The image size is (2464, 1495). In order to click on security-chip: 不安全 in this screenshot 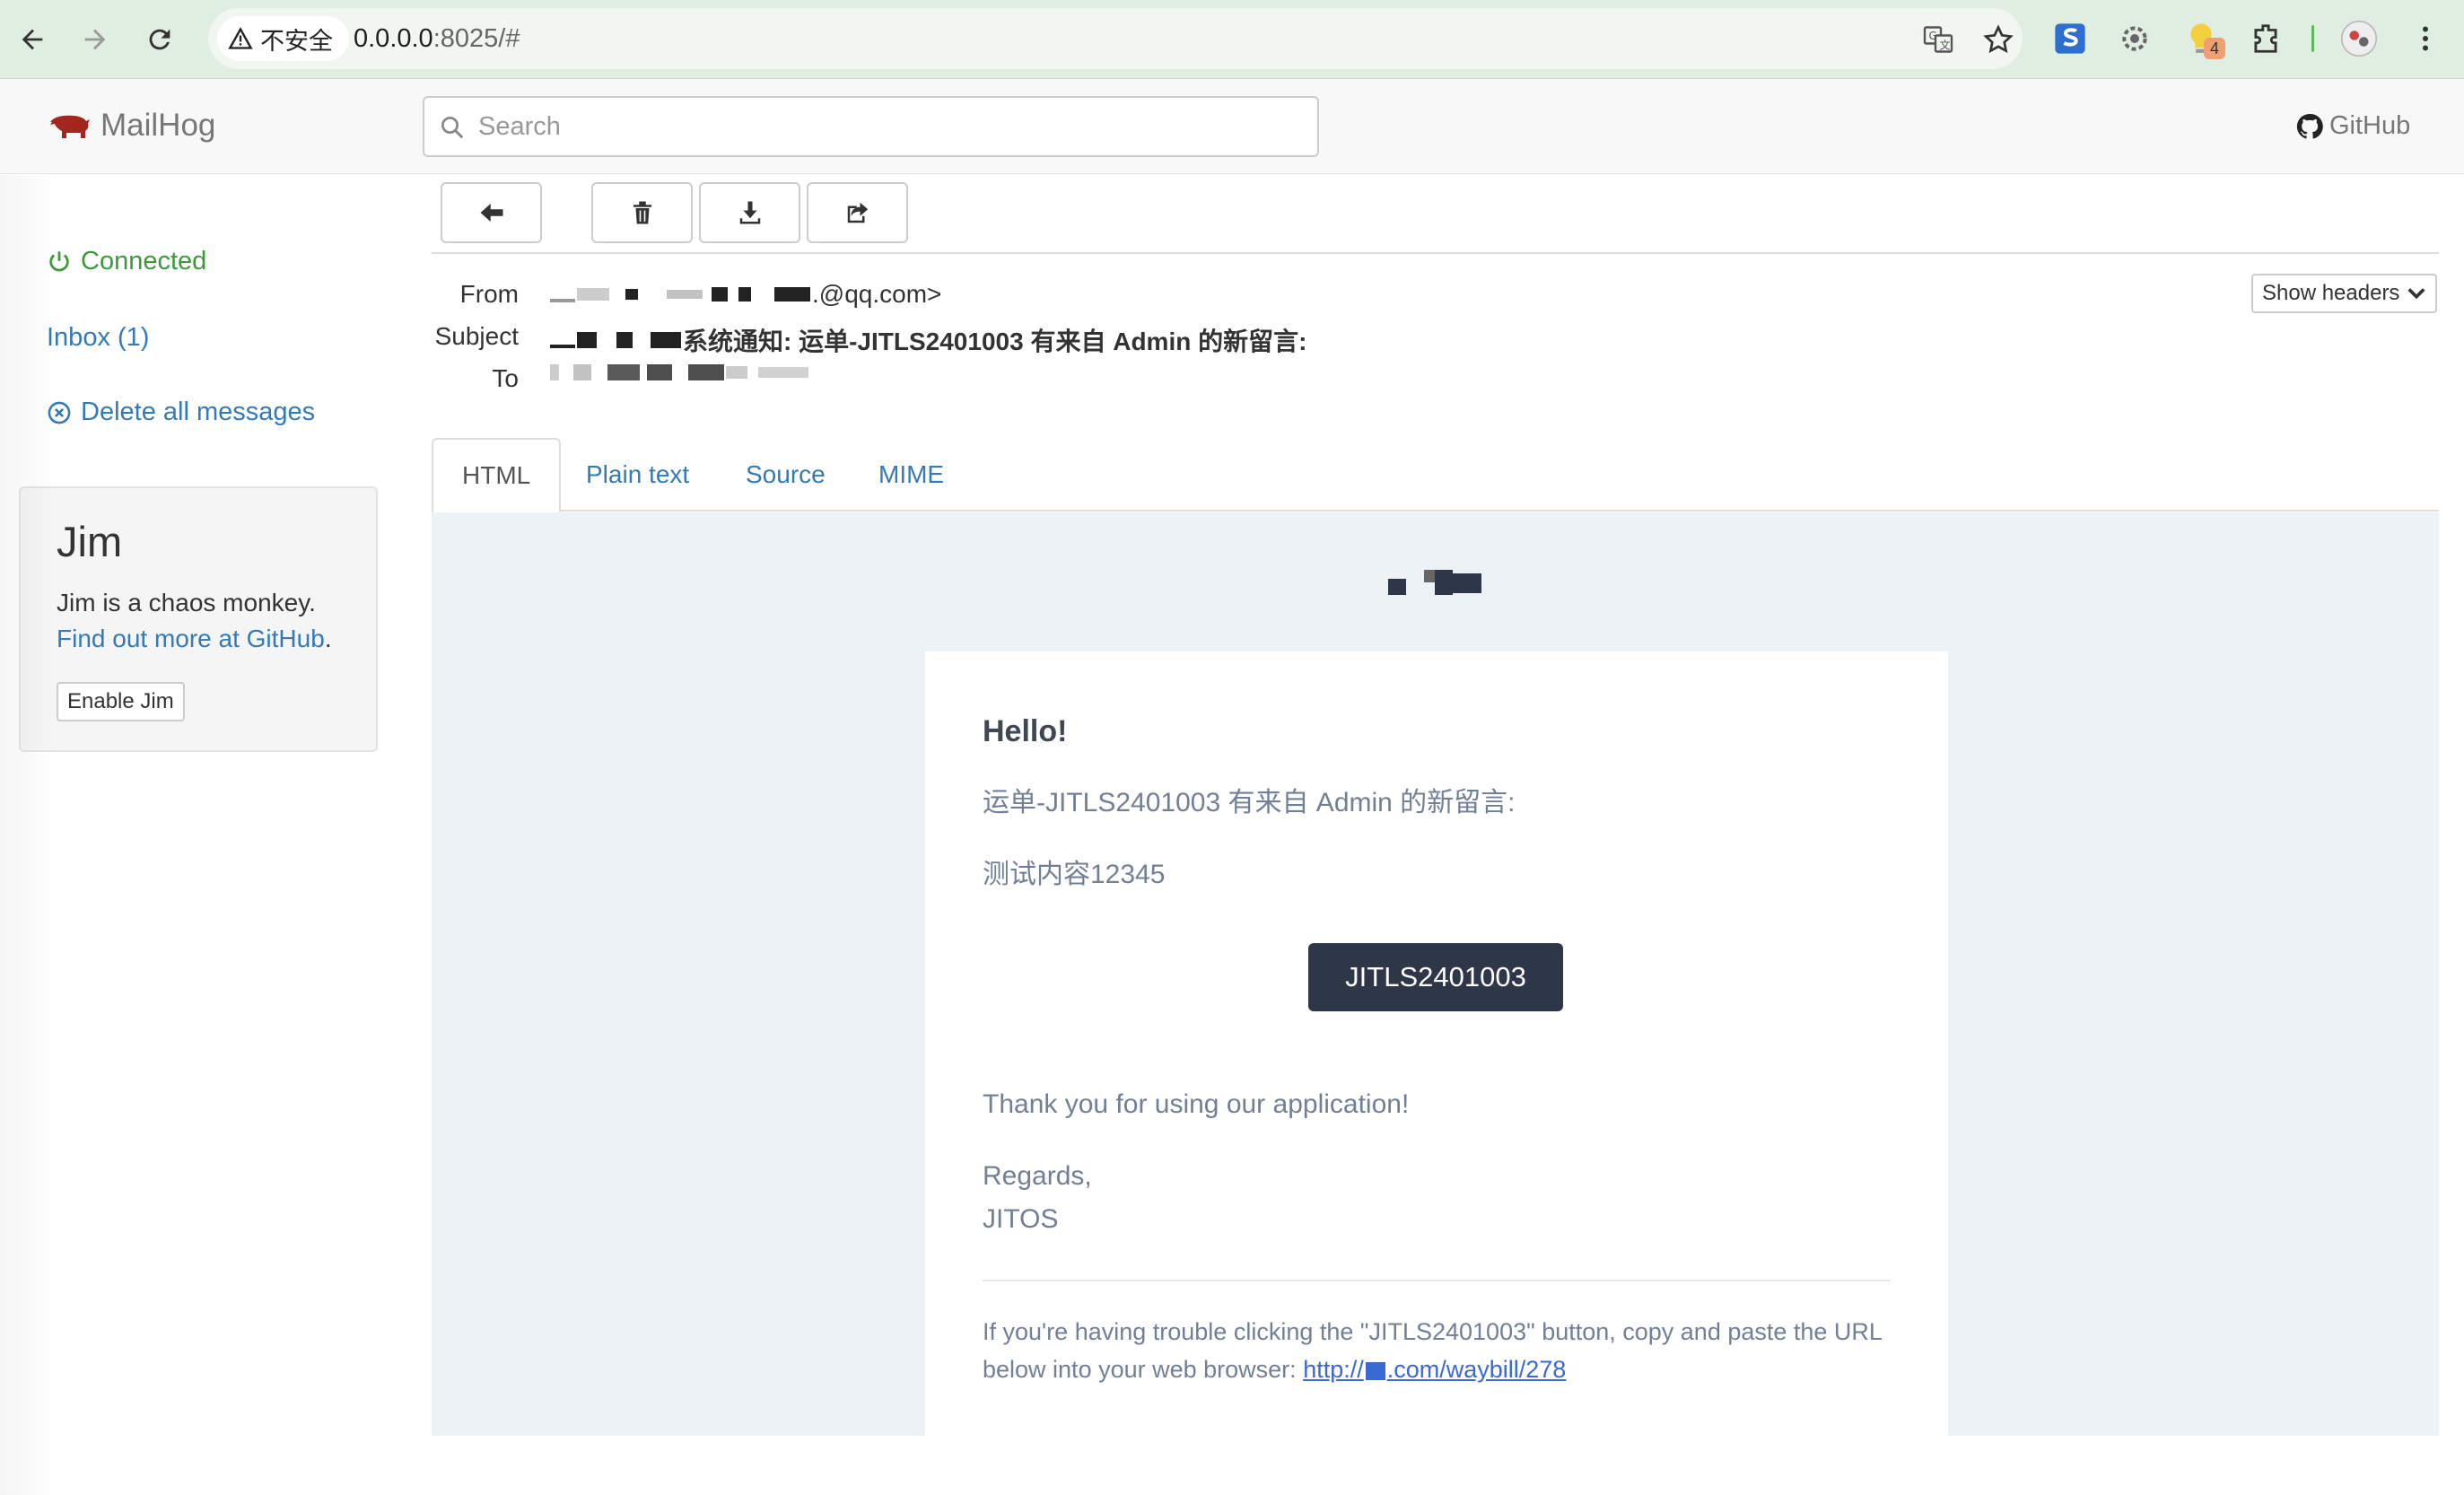, I will do `click(283, 38)`.